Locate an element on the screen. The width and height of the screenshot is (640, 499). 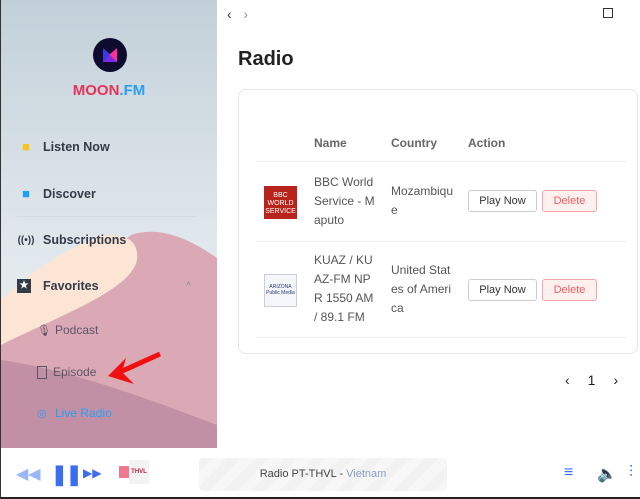
sidebar-item-favorites: ★ Favorites is located at coordinates (58, 286).